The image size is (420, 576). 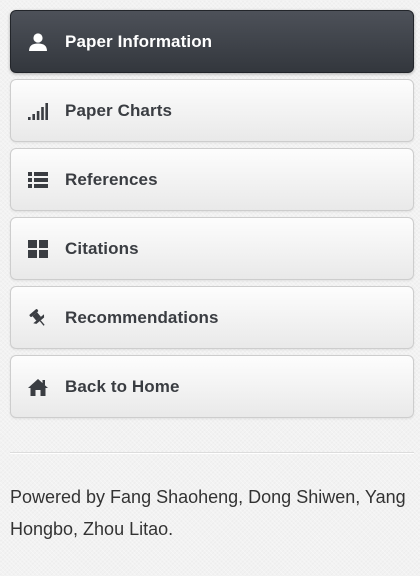 I want to click on list-icon, so click(x=38, y=180).